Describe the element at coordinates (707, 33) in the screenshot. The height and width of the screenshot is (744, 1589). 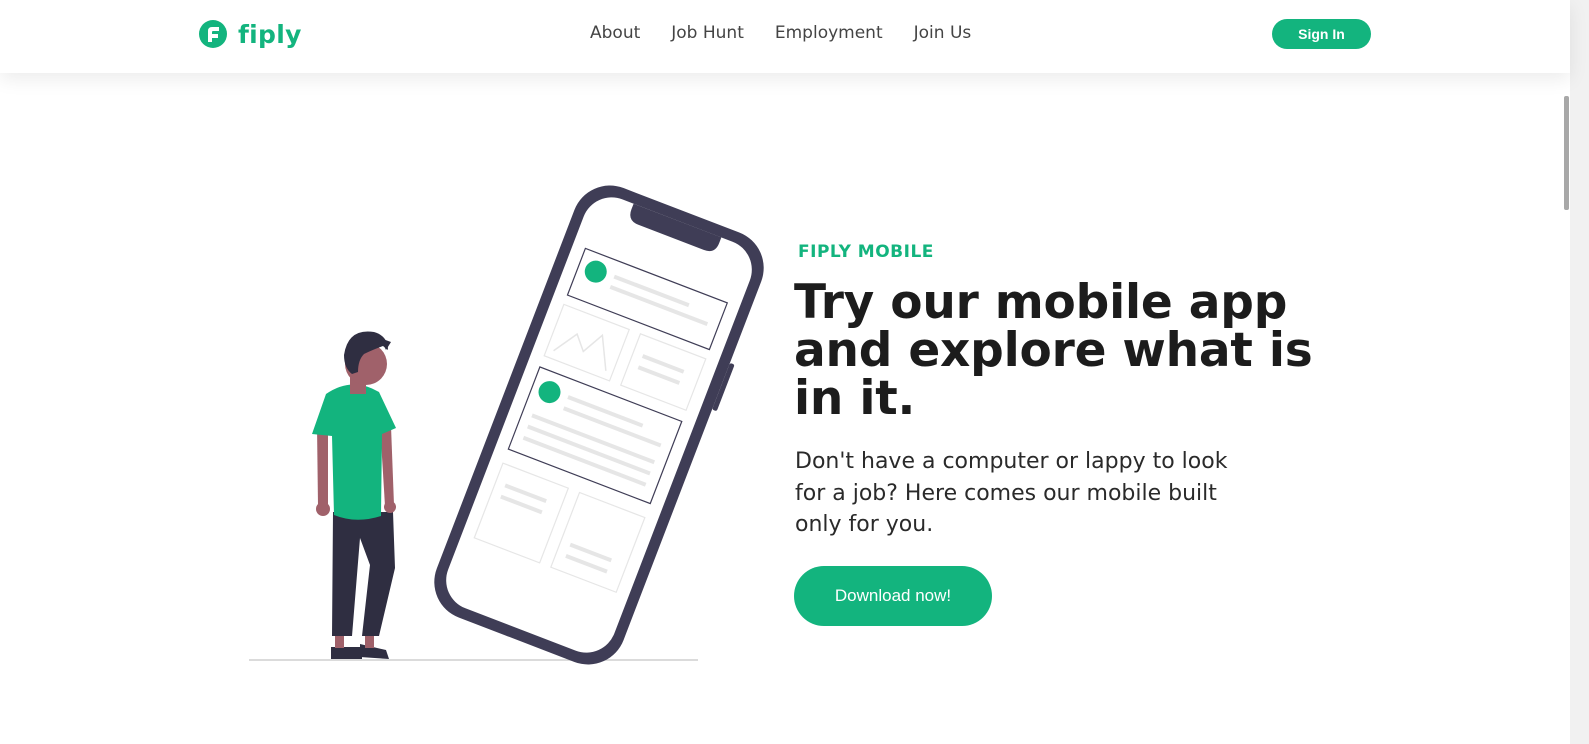
I see `nav-job-hunt: Job Hunt` at that location.